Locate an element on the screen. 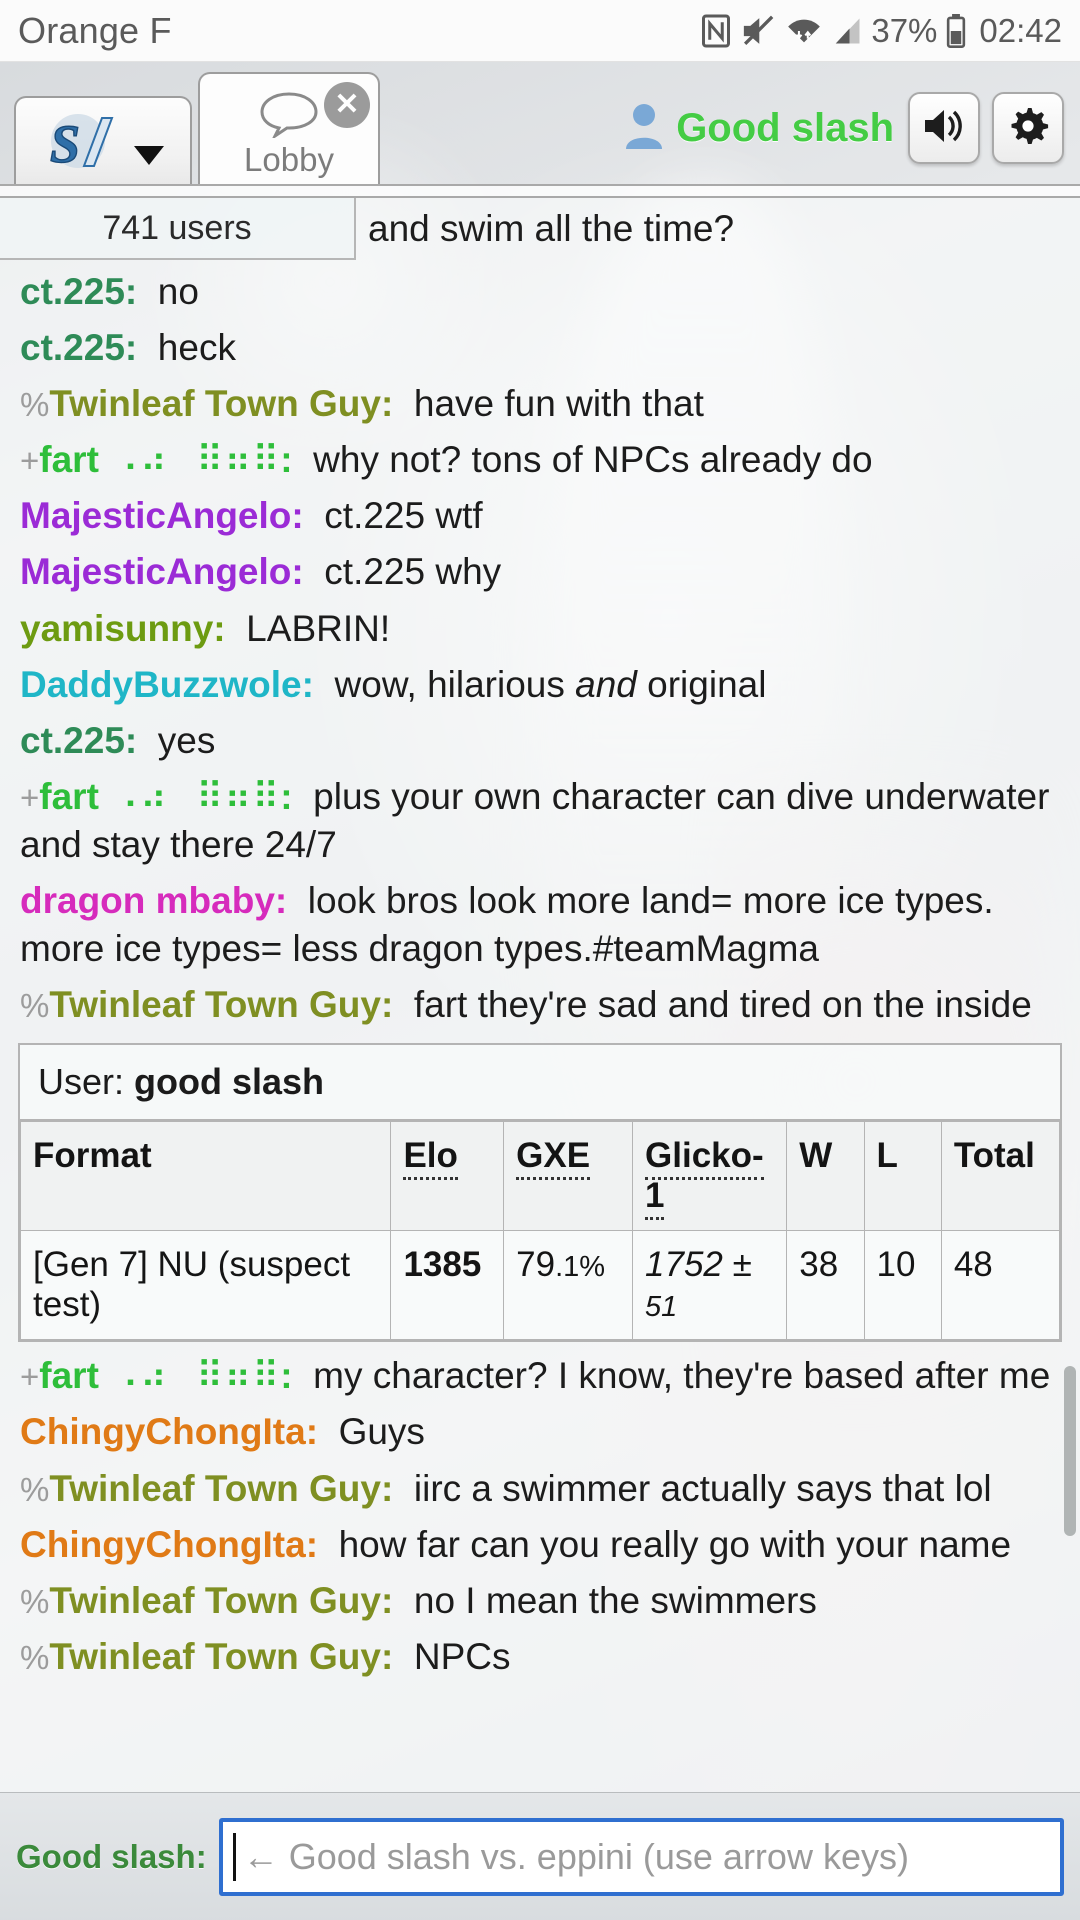 This screenshot has height=1920, width=1080. current-username-label: Good slash is located at coordinates (785, 128).